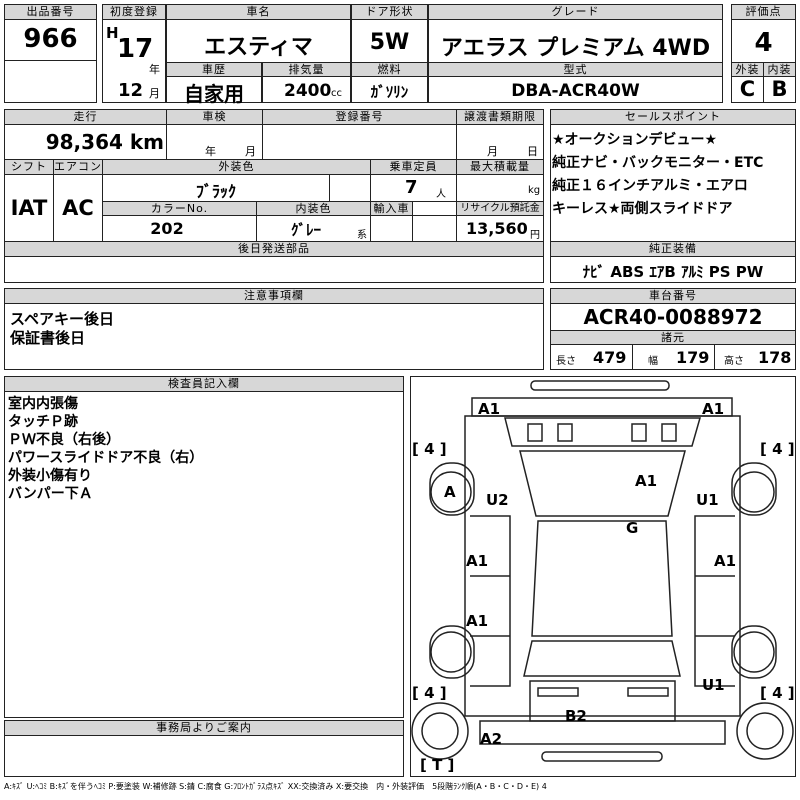  Describe the element at coordinates (491, 739) in the screenshot. I see `mark-rear-a2: A2` at that location.